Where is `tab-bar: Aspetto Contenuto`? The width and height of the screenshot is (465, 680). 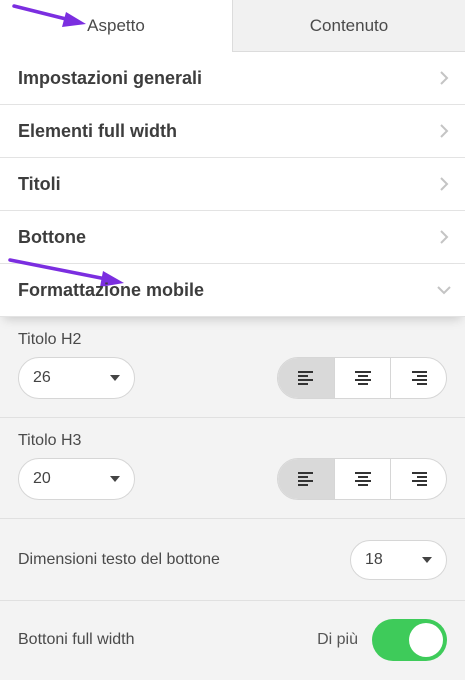 tab-bar: Aspetto Contenuto is located at coordinates (232, 26).